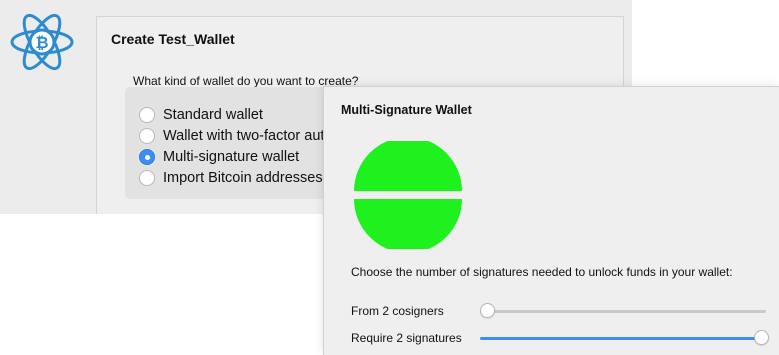 This screenshot has width=779, height=355. I want to click on cosigners-label: From 2 cosigners, so click(397, 311).